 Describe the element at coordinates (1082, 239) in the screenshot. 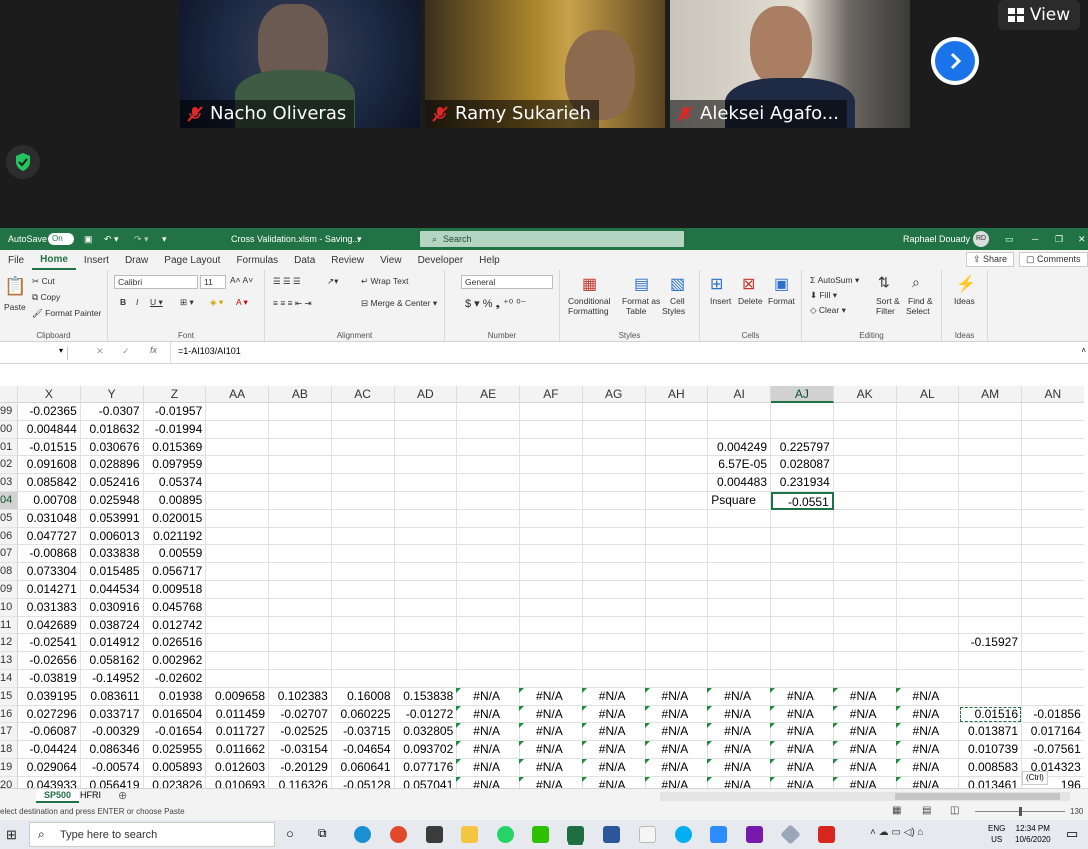

I see `close-icon: ✕` at that location.